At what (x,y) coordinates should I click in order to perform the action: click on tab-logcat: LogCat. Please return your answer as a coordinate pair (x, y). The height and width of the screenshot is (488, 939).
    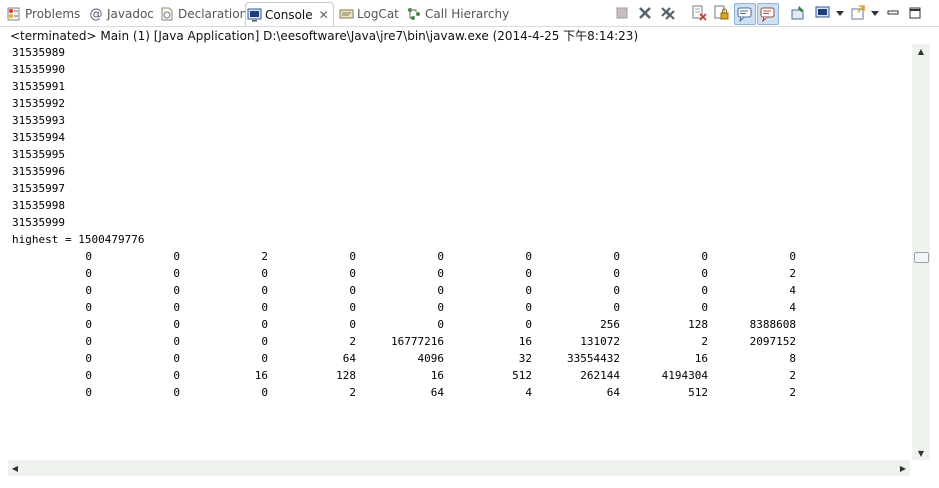
    Looking at the image, I should click on (368, 14).